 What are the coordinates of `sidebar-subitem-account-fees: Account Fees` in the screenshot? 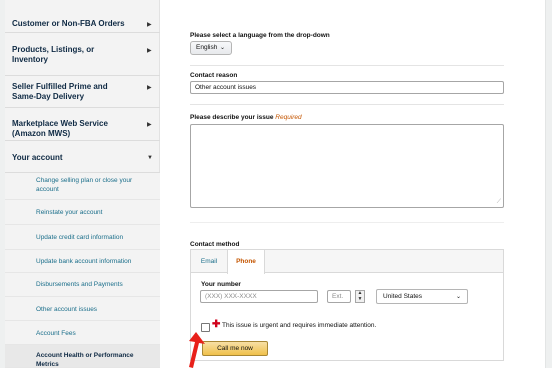 It's located at (82, 333).